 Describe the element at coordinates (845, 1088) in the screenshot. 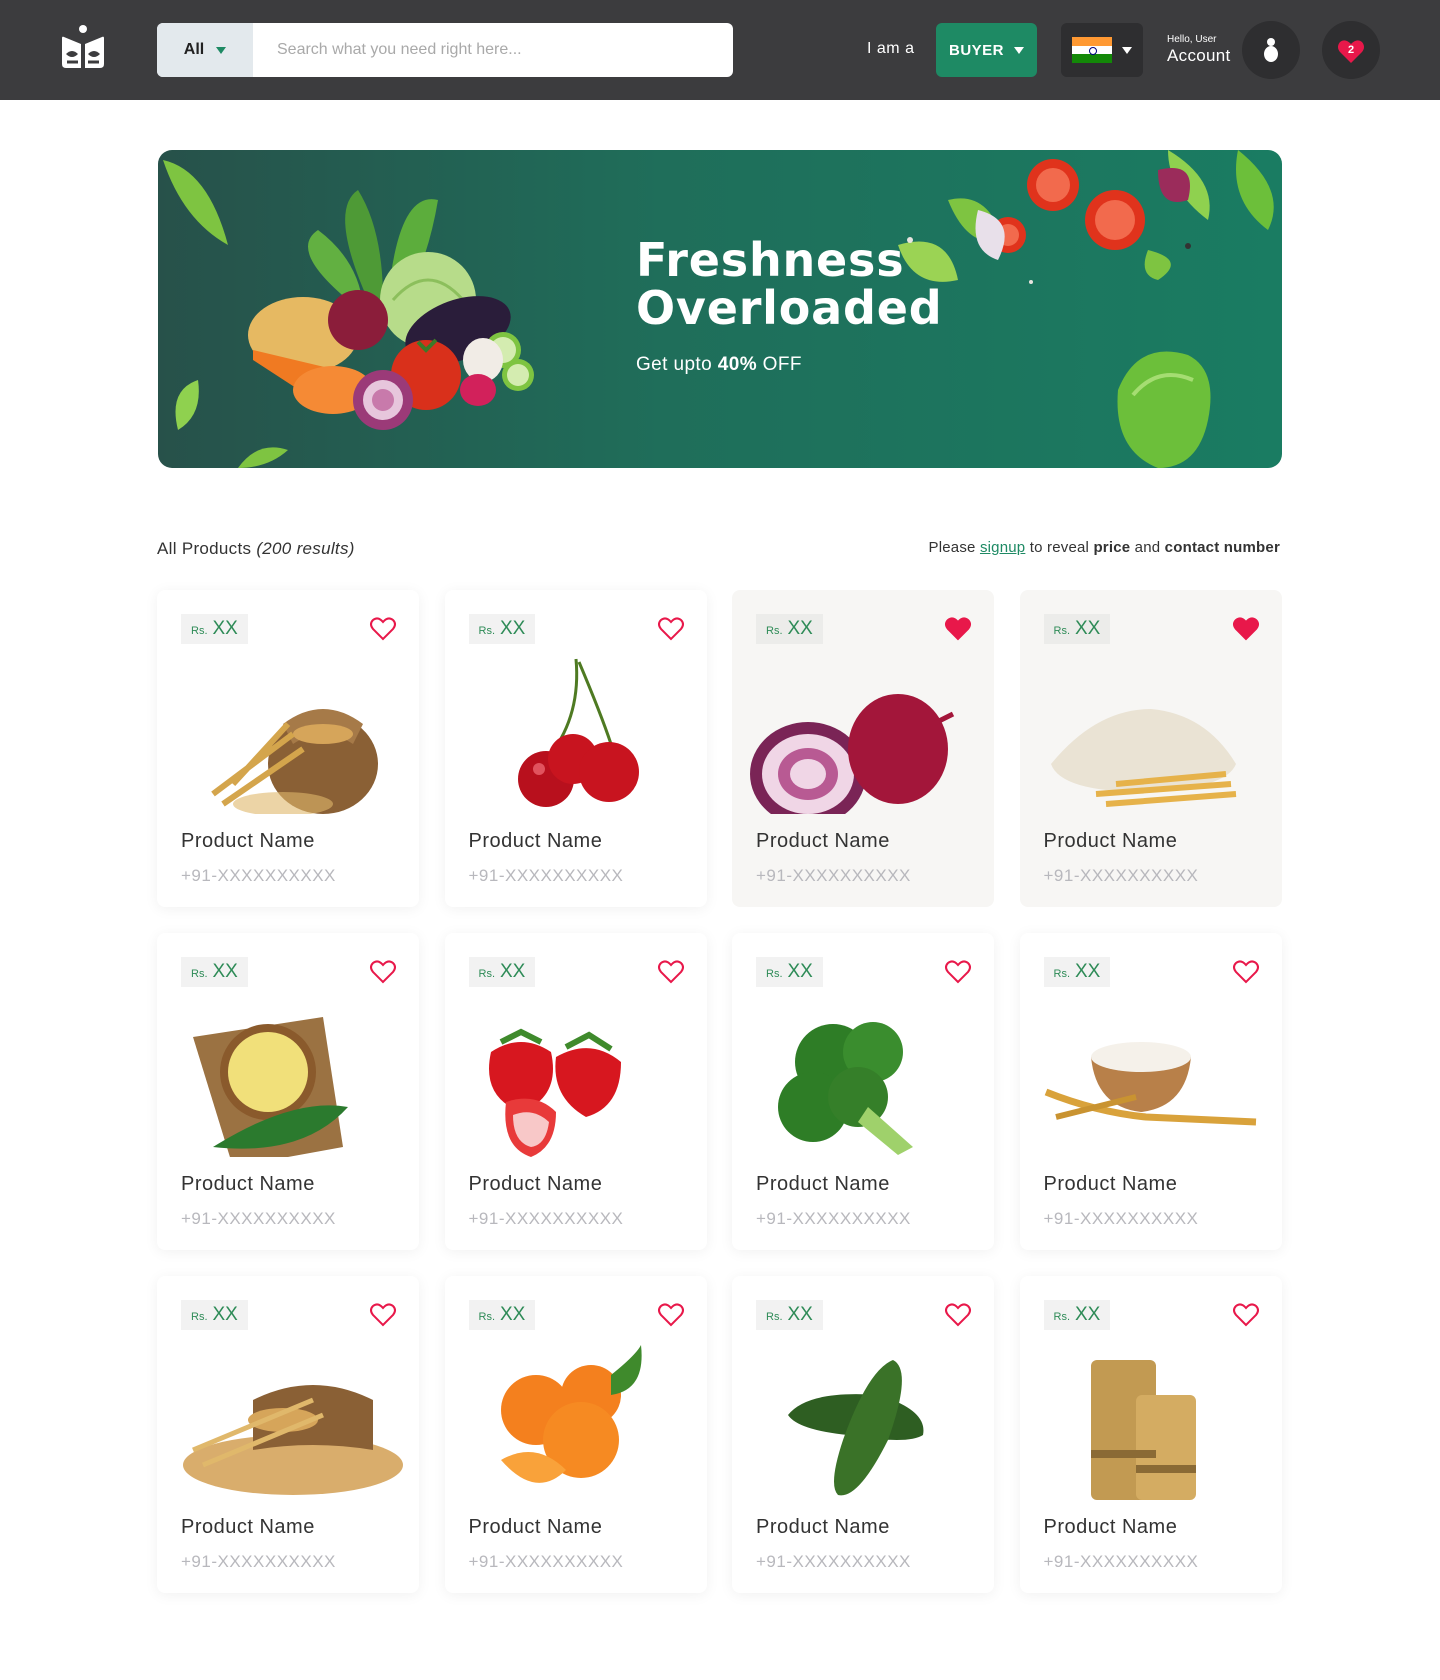

I see `product-image-broccoli` at that location.